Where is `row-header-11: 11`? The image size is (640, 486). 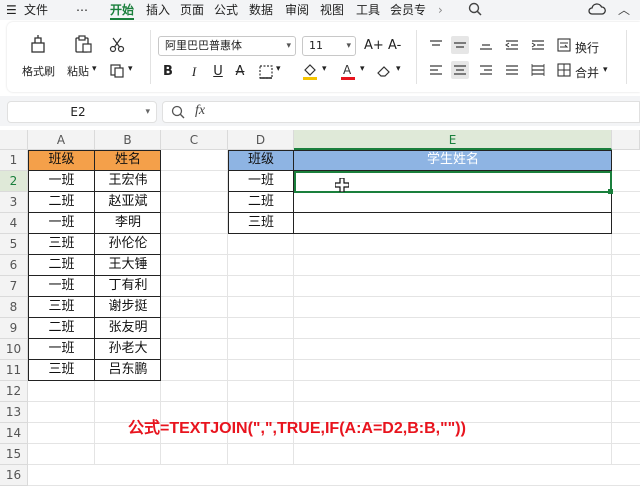
row-header-11: 11 is located at coordinates (14, 370).